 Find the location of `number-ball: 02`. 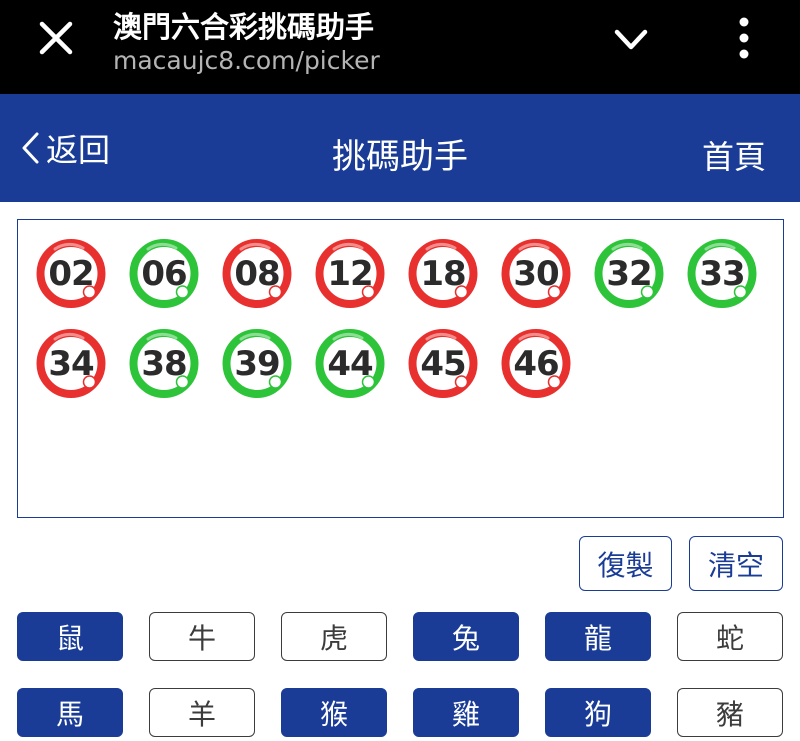

number-ball: 02 is located at coordinates (71, 273).